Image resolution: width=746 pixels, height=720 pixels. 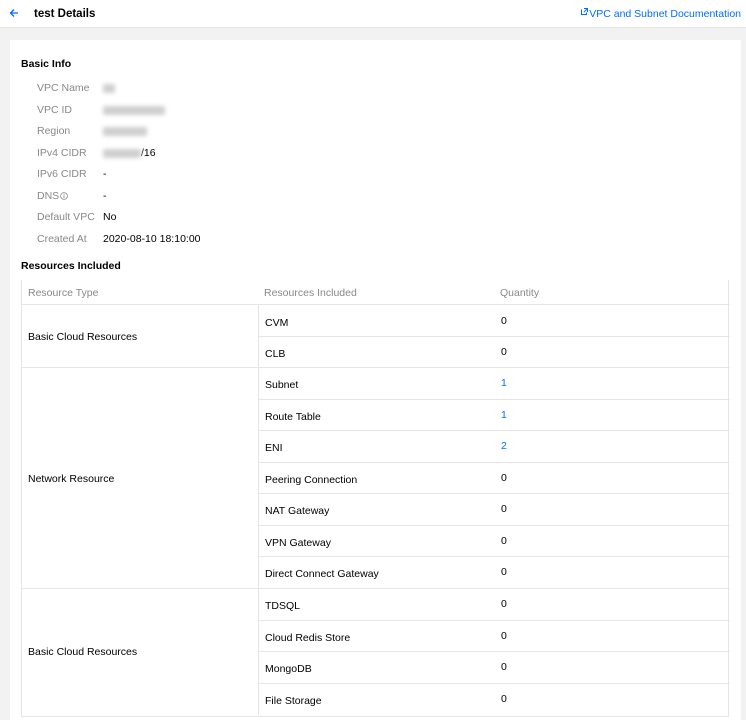 What do you see at coordinates (55, 110) in the screenshot?
I see `vpc-id-label: VPC ID` at bounding box center [55, 110].